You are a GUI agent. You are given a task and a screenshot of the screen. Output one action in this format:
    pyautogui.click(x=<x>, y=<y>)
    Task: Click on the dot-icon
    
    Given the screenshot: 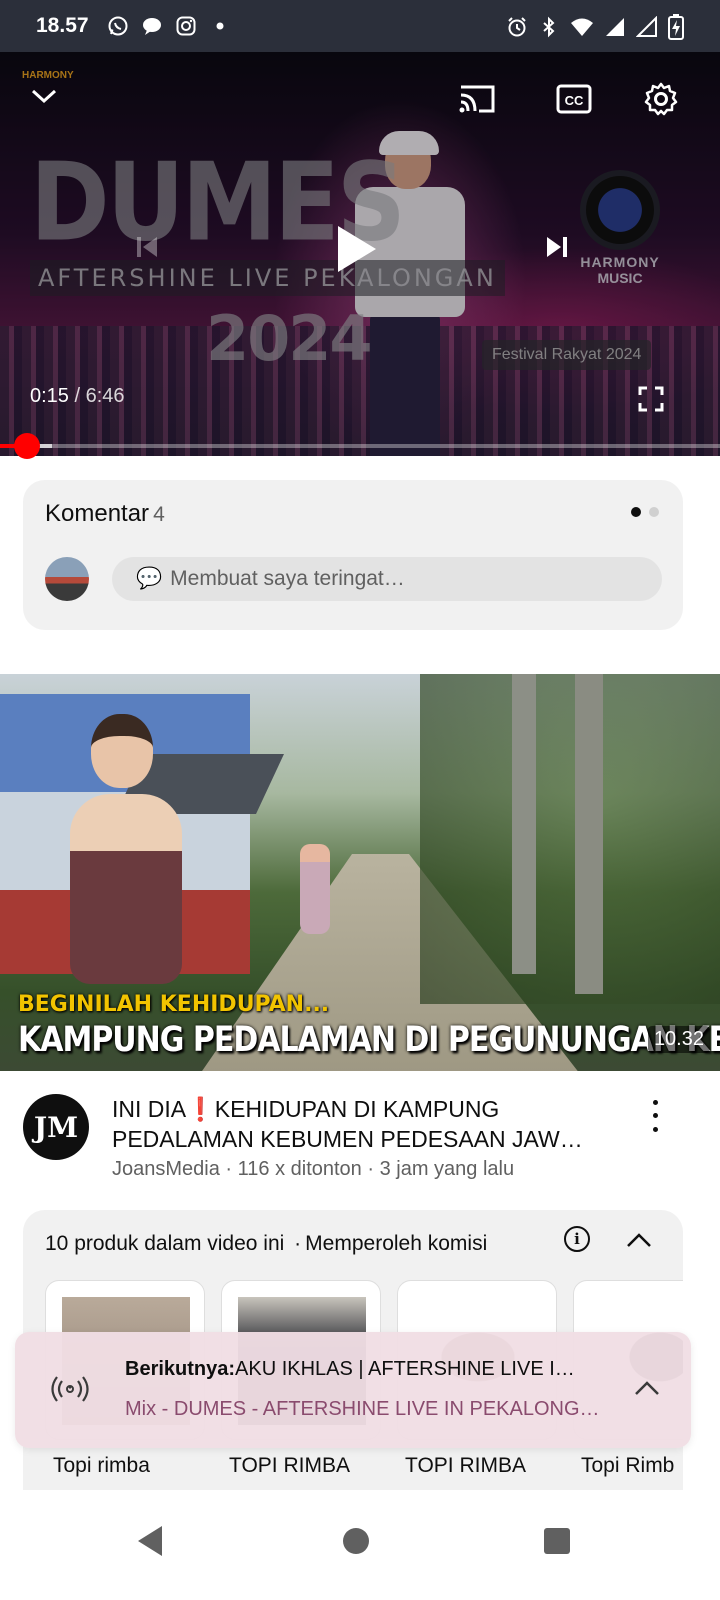 What is the action you would take?
    pyautogui.click(x=220, y=26)
    